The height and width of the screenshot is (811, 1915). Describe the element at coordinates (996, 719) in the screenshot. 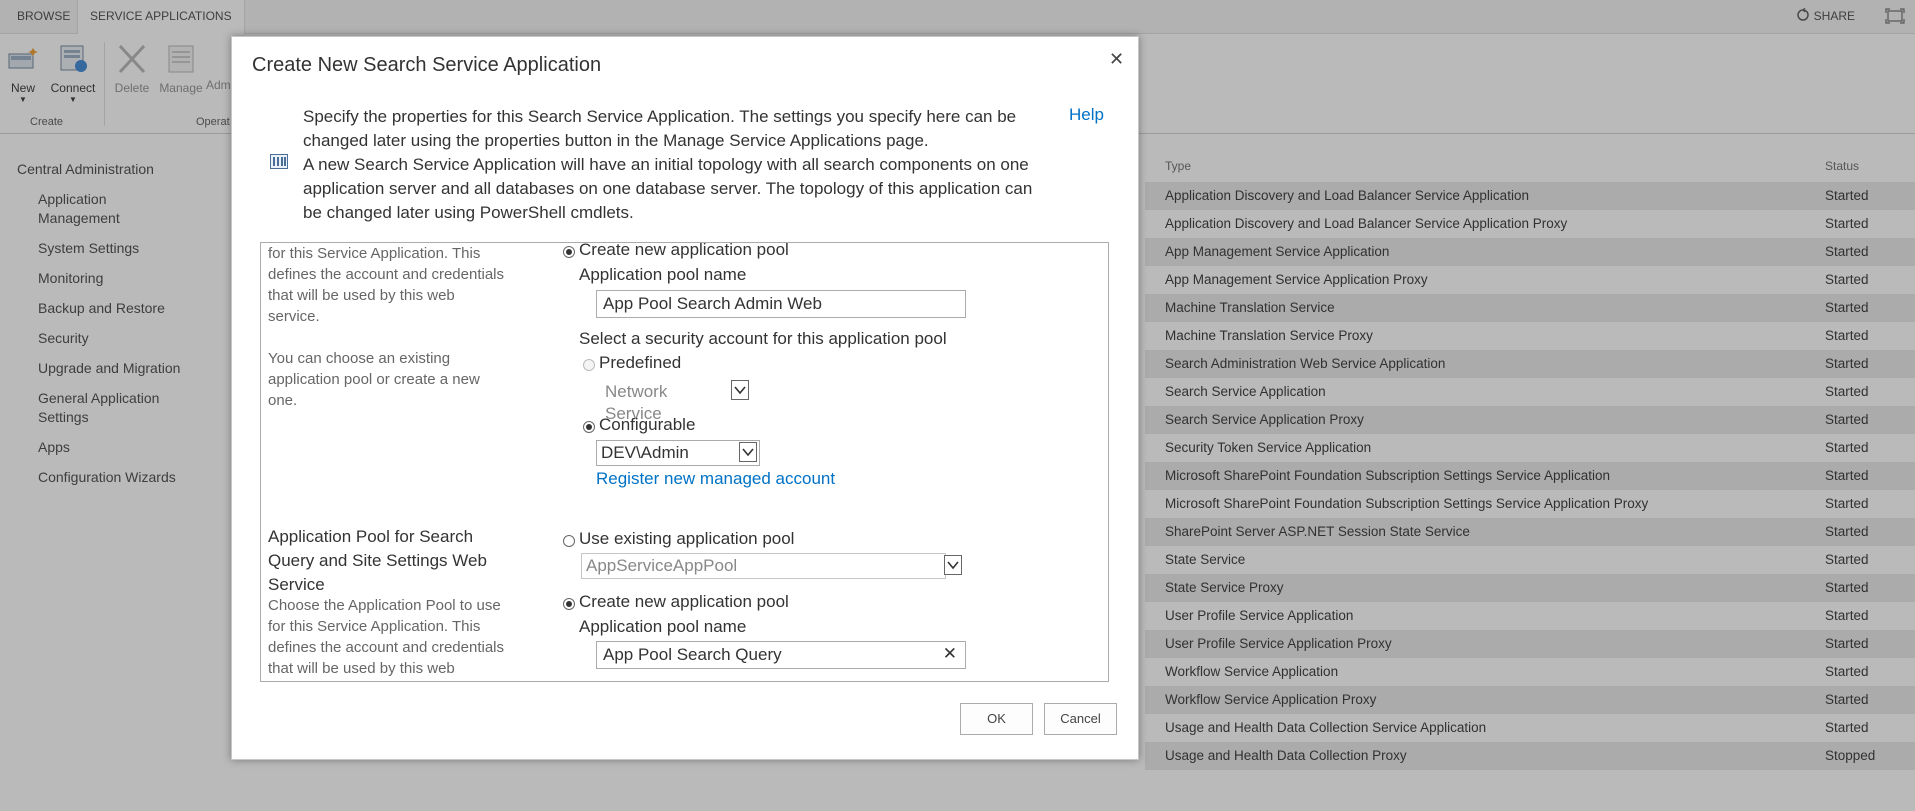

I see `ok-button: OK` at that location.